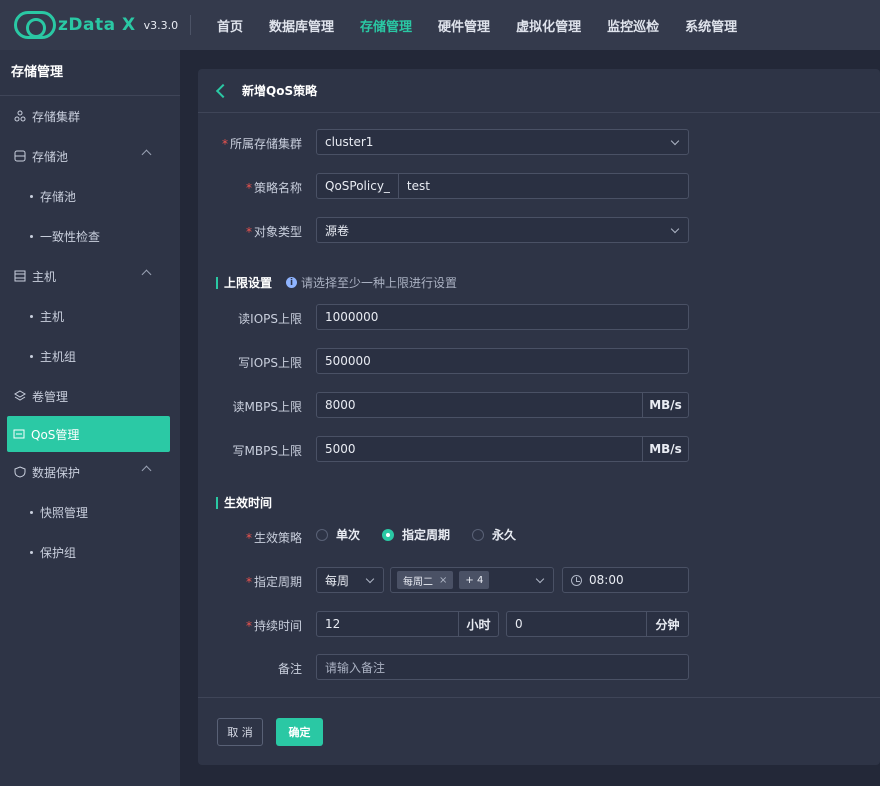 The height and width of the screenshot is (786, 880). What do you see at coordinates (502, 667) in the screenshot?
I see `note-input: 请输入备注` at bounding box center [502, 667].